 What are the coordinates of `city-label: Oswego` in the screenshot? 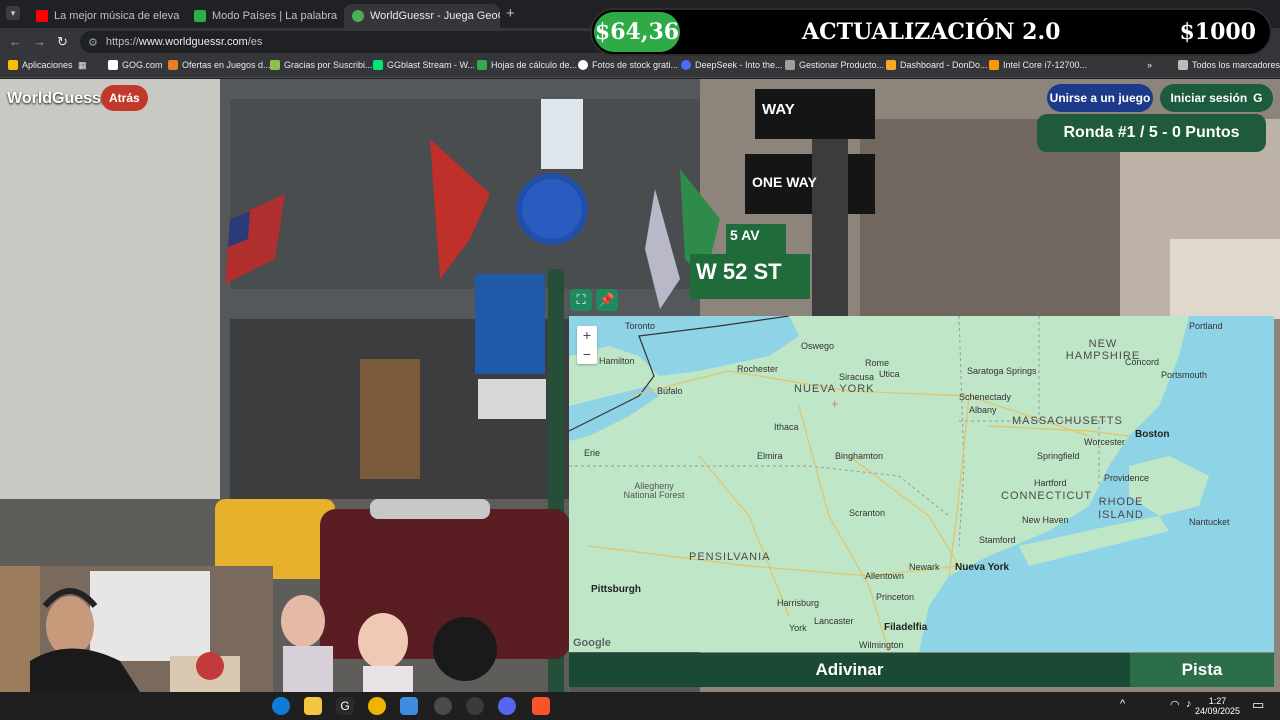 It's located at (818, 346).